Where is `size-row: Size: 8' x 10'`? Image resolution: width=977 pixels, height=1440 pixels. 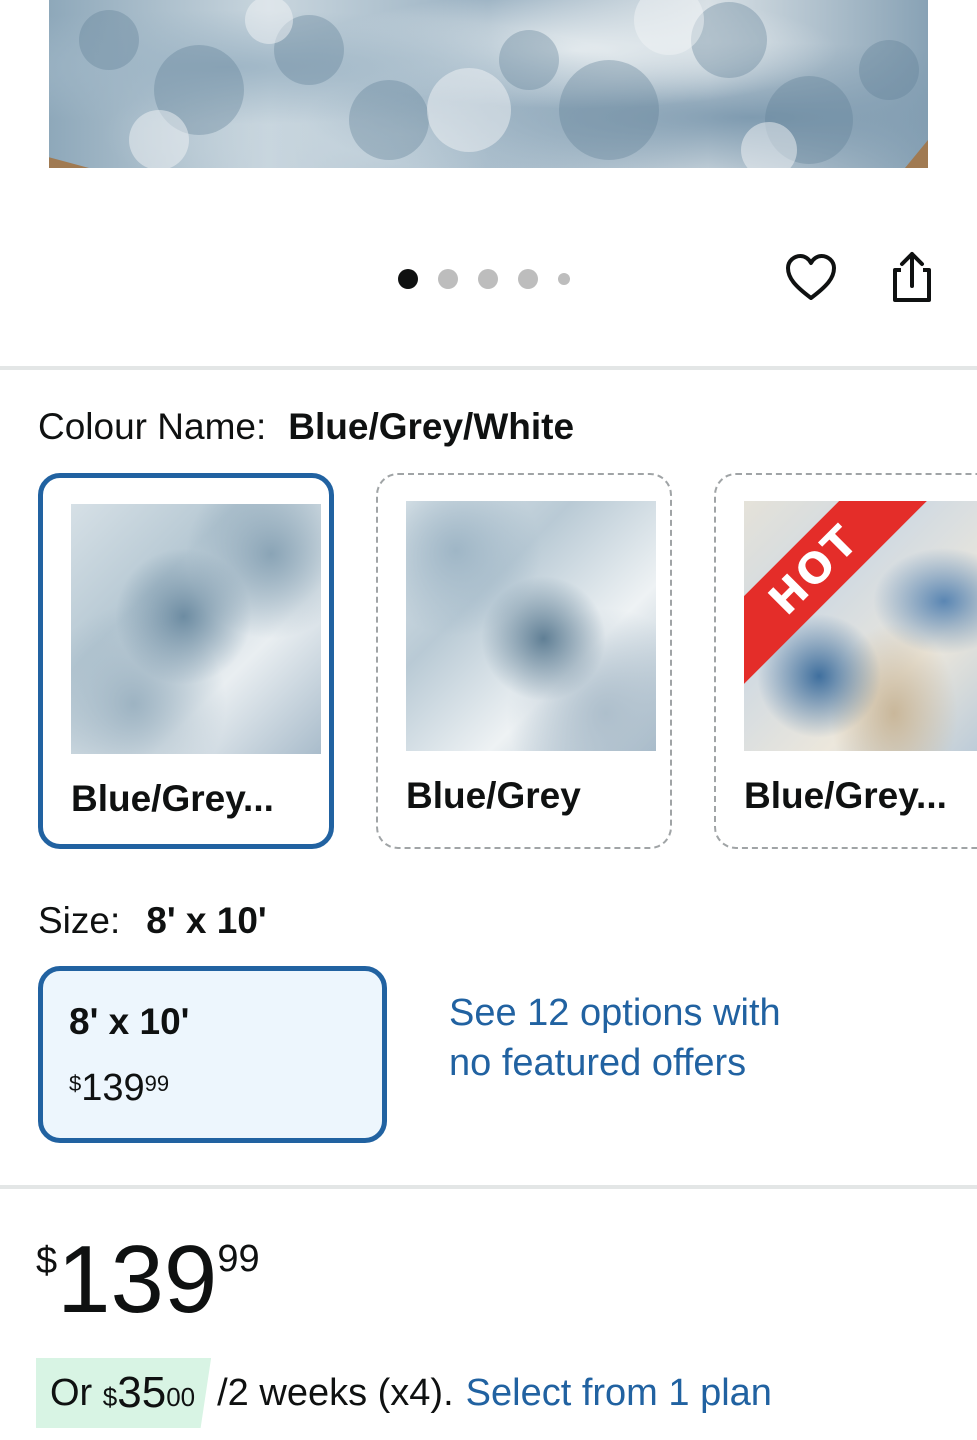 size-row: Size: 8' x 10' is located at coordinates (152, 921).